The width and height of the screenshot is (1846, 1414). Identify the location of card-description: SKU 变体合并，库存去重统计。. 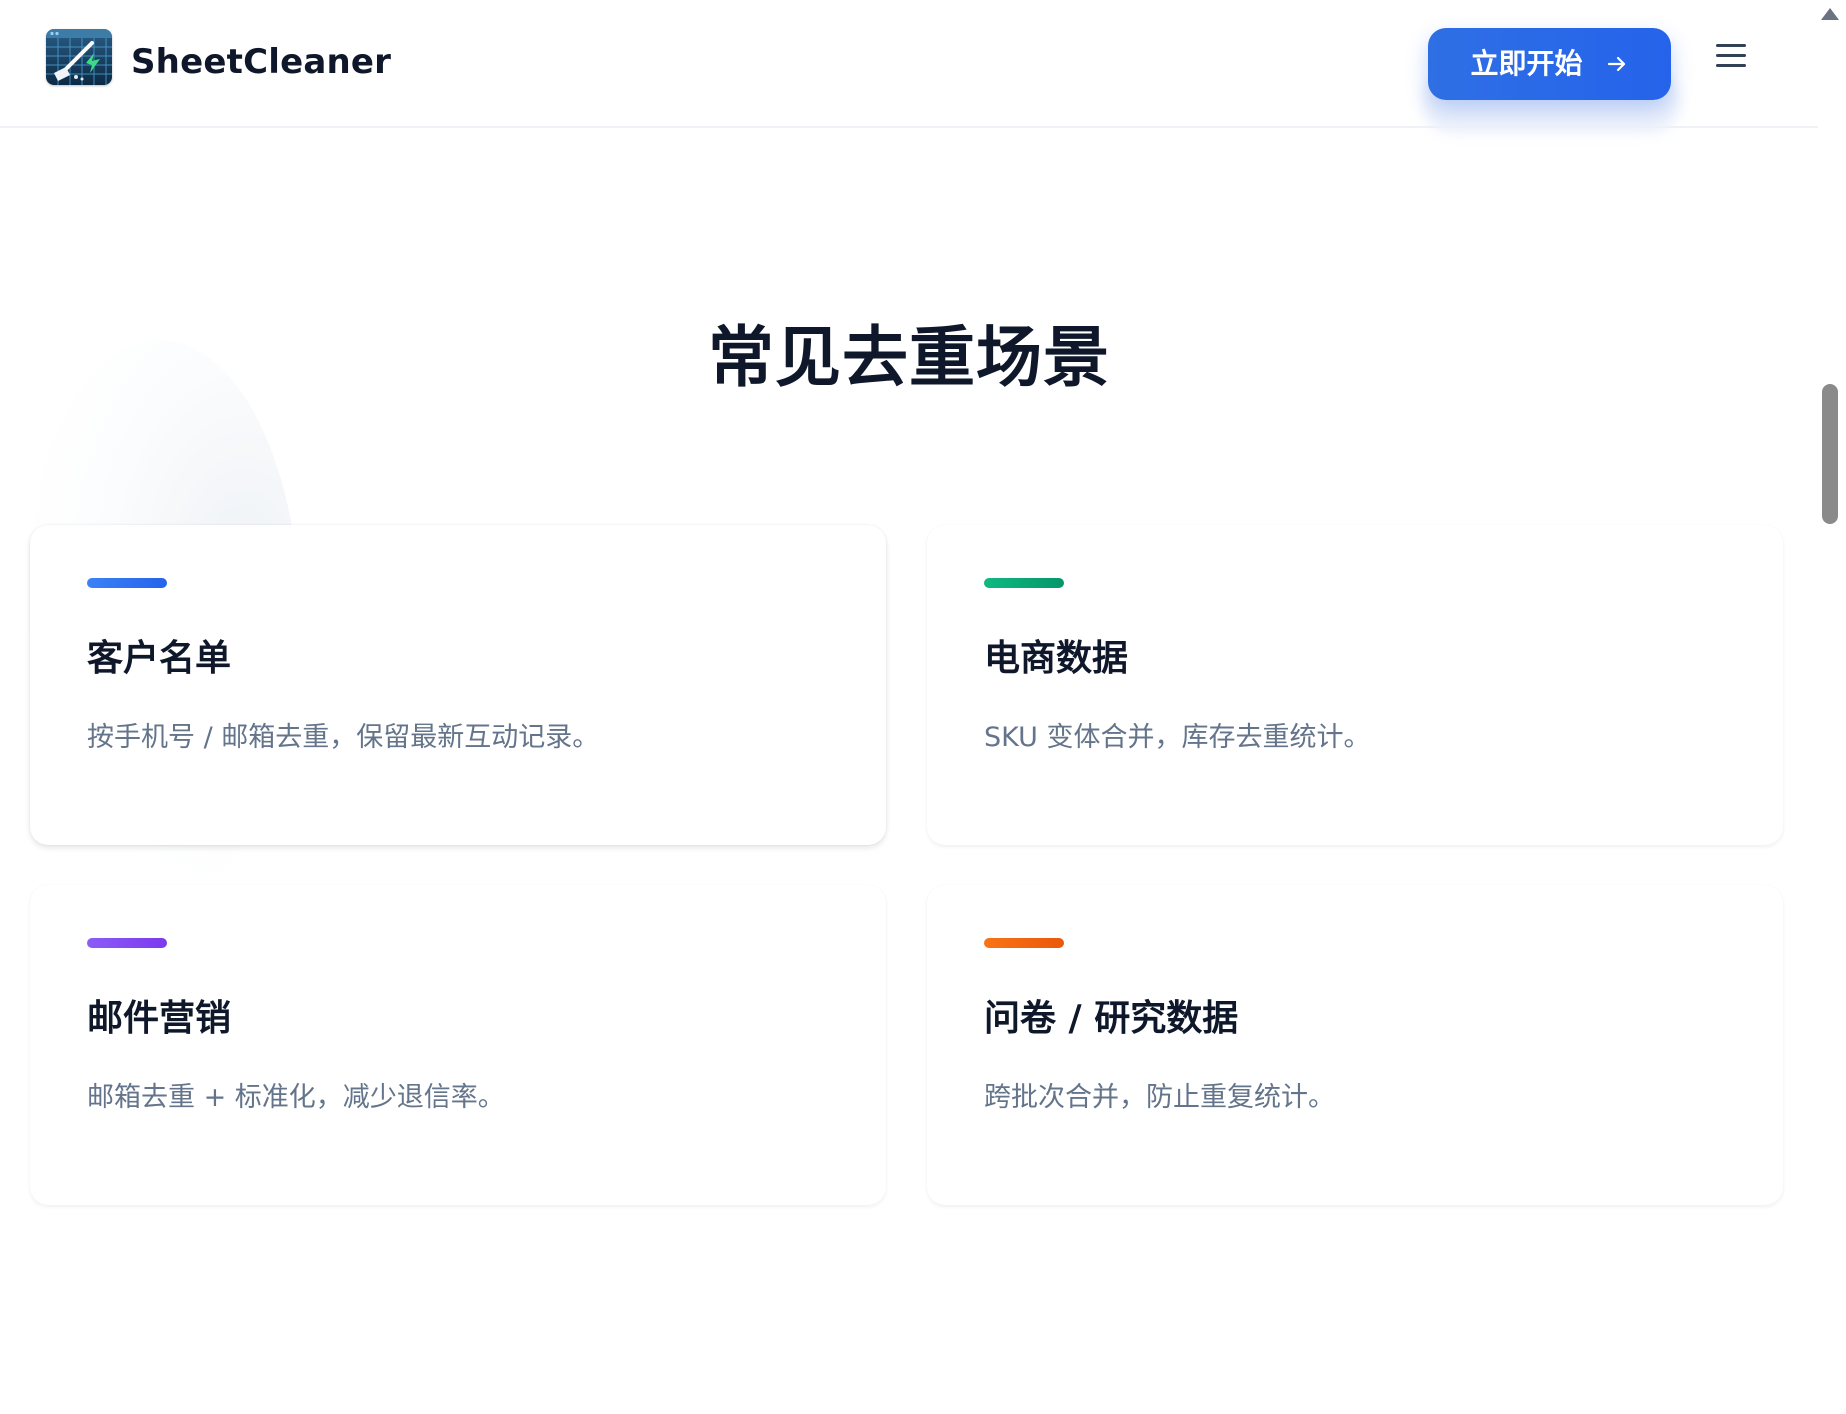
(1177, 737).